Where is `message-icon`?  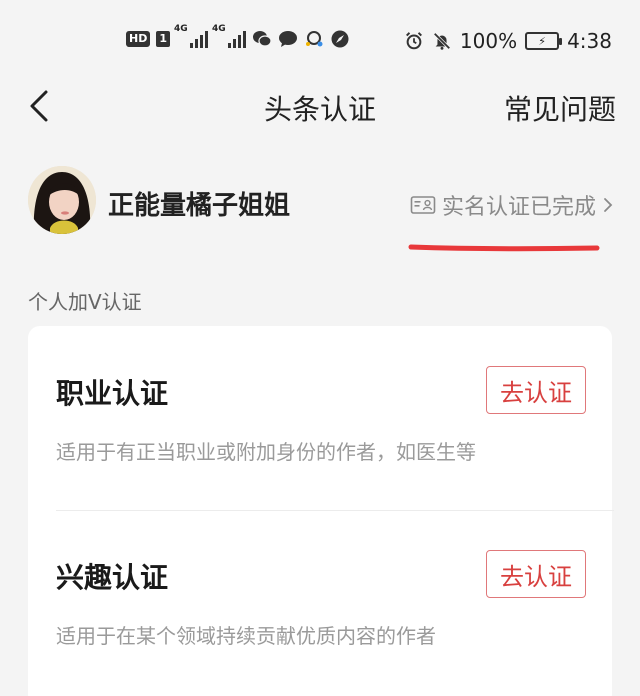
message-icon is located at coordinates (288, 39).